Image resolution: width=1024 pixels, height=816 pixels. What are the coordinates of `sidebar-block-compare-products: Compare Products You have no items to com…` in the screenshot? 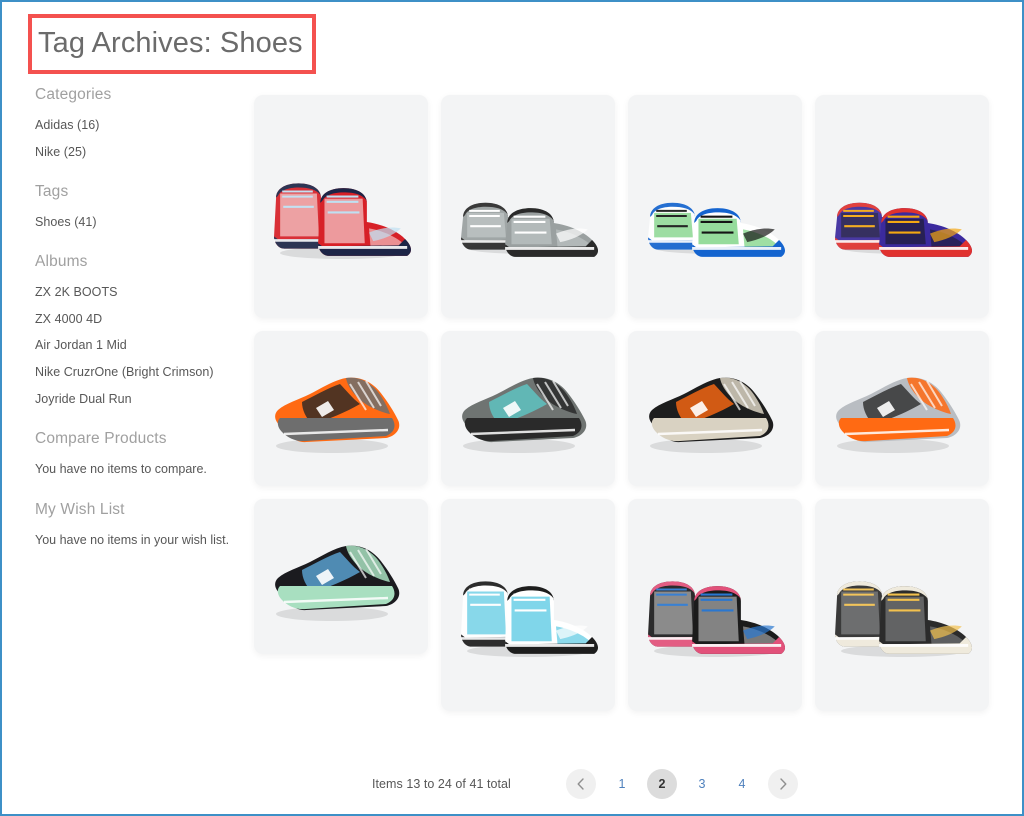 It's located at (133, 454).